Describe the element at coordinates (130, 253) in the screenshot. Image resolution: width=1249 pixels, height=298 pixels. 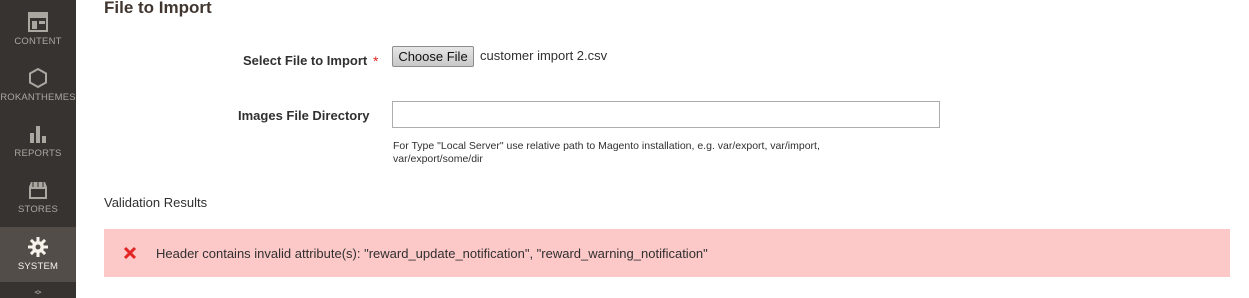
I see `error-x-icon` at that location.